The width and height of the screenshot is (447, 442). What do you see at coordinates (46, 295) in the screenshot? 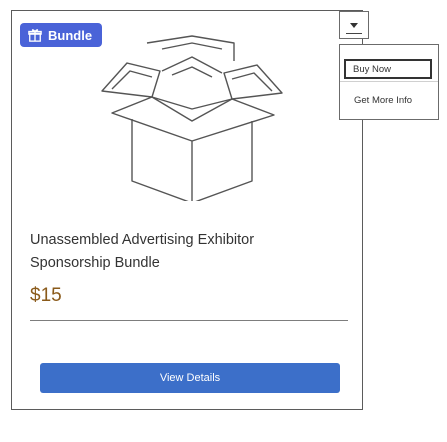
I see `product-price: $15` at bounding box center [46, 295].